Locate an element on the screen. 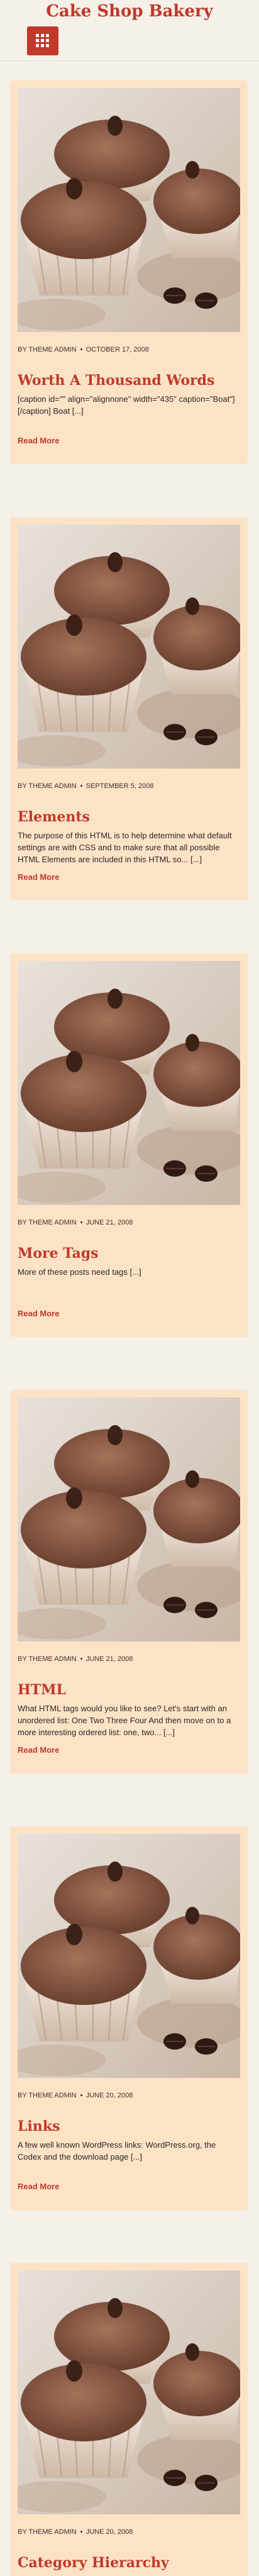 The image size is (259, 2576). post-excerpt: More of these posts need tags [...] is located at coordinates (79, 1272).